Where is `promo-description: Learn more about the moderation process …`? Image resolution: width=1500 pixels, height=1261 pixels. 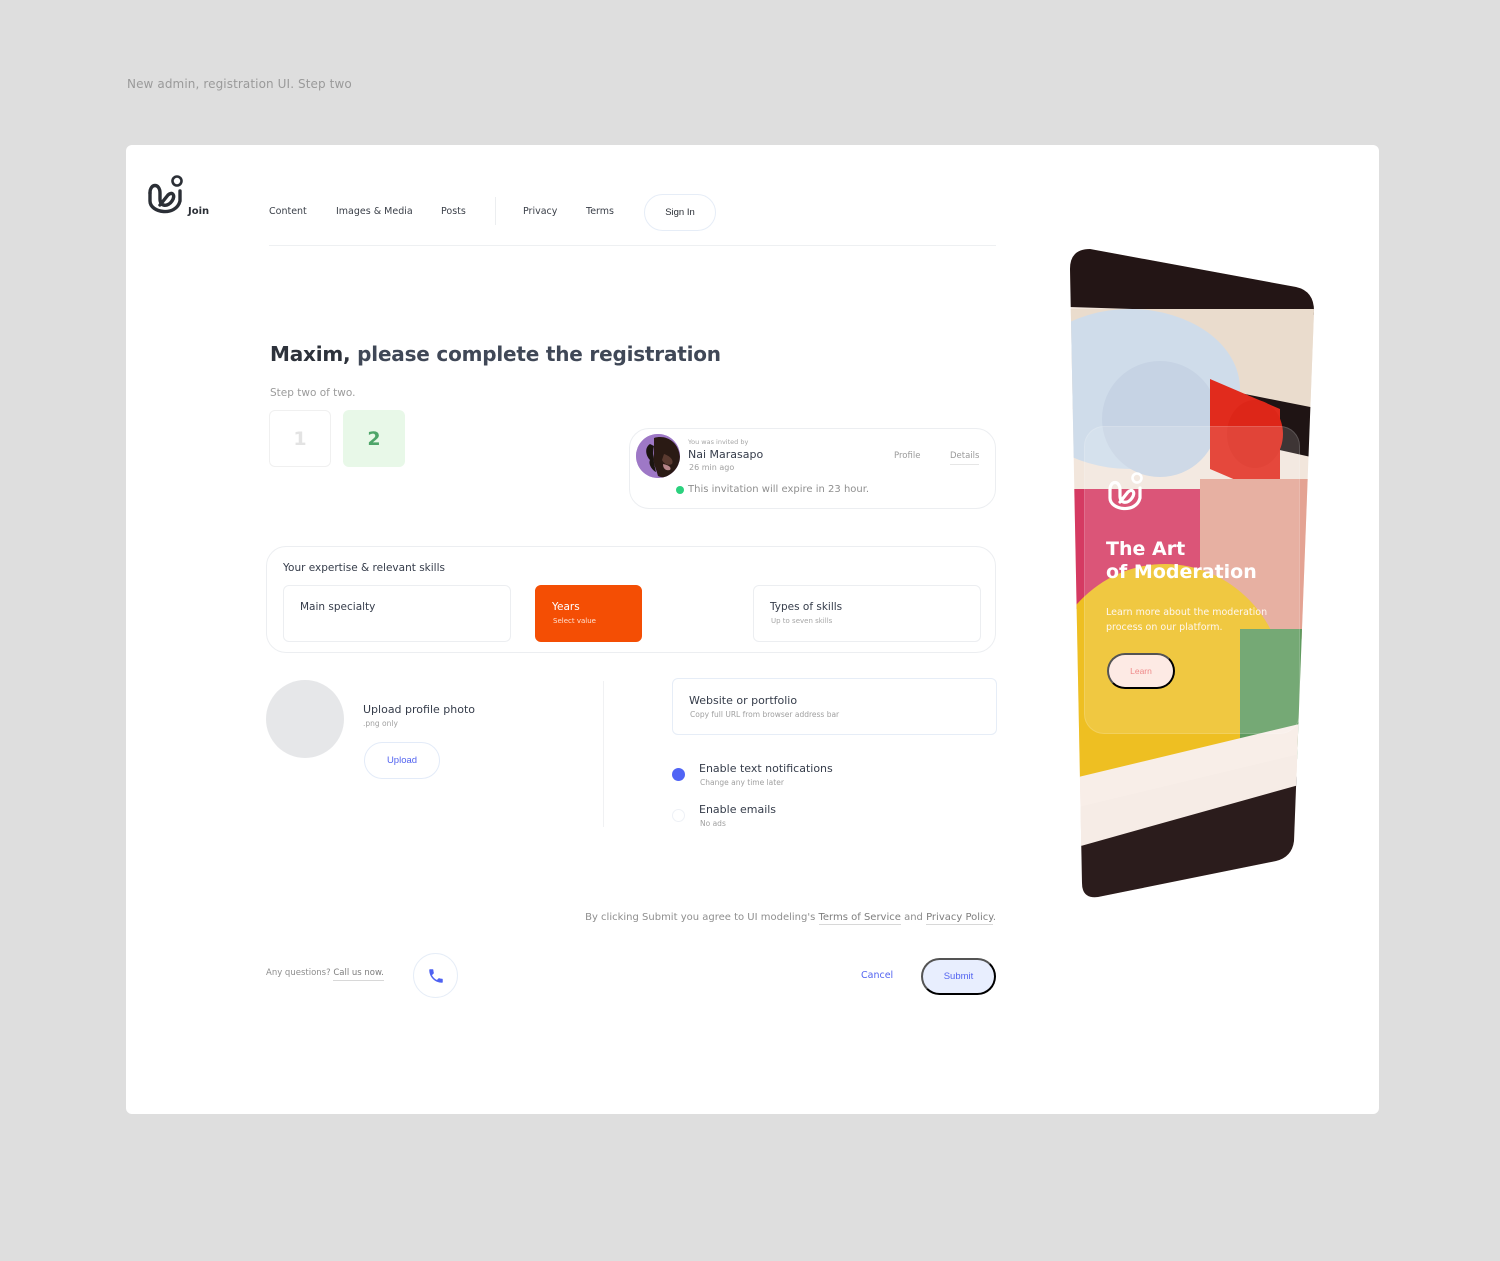
promo-description: Learn more about the moderation process … is located at coordinates (1187, 620).